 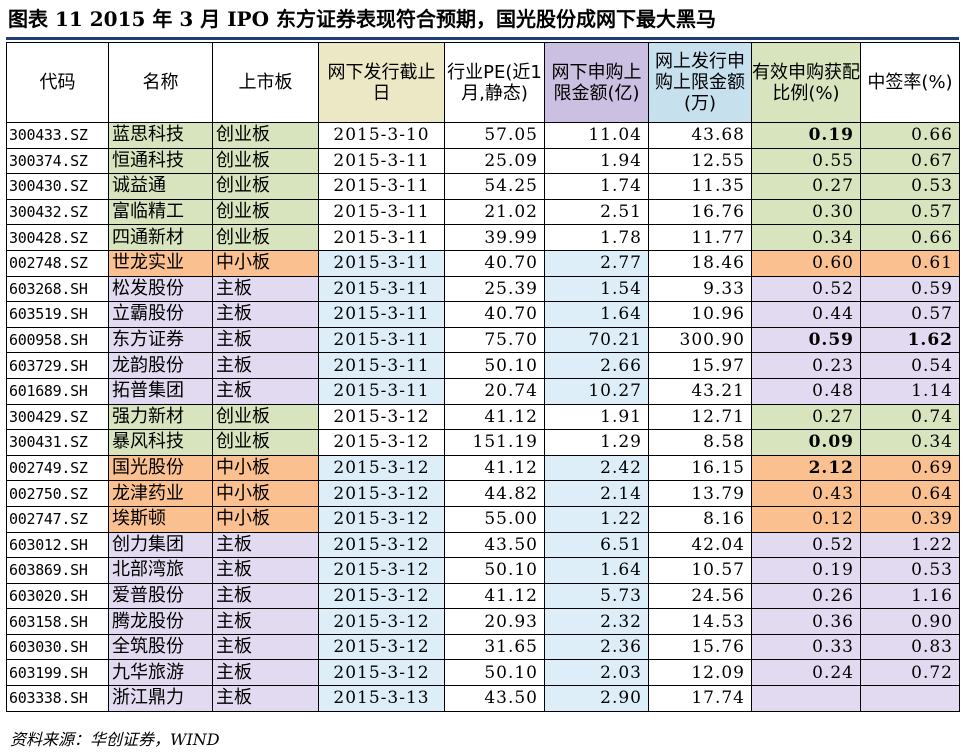 I want to click on cell-offline-limit: 2.36, so click(x=596, y=647).